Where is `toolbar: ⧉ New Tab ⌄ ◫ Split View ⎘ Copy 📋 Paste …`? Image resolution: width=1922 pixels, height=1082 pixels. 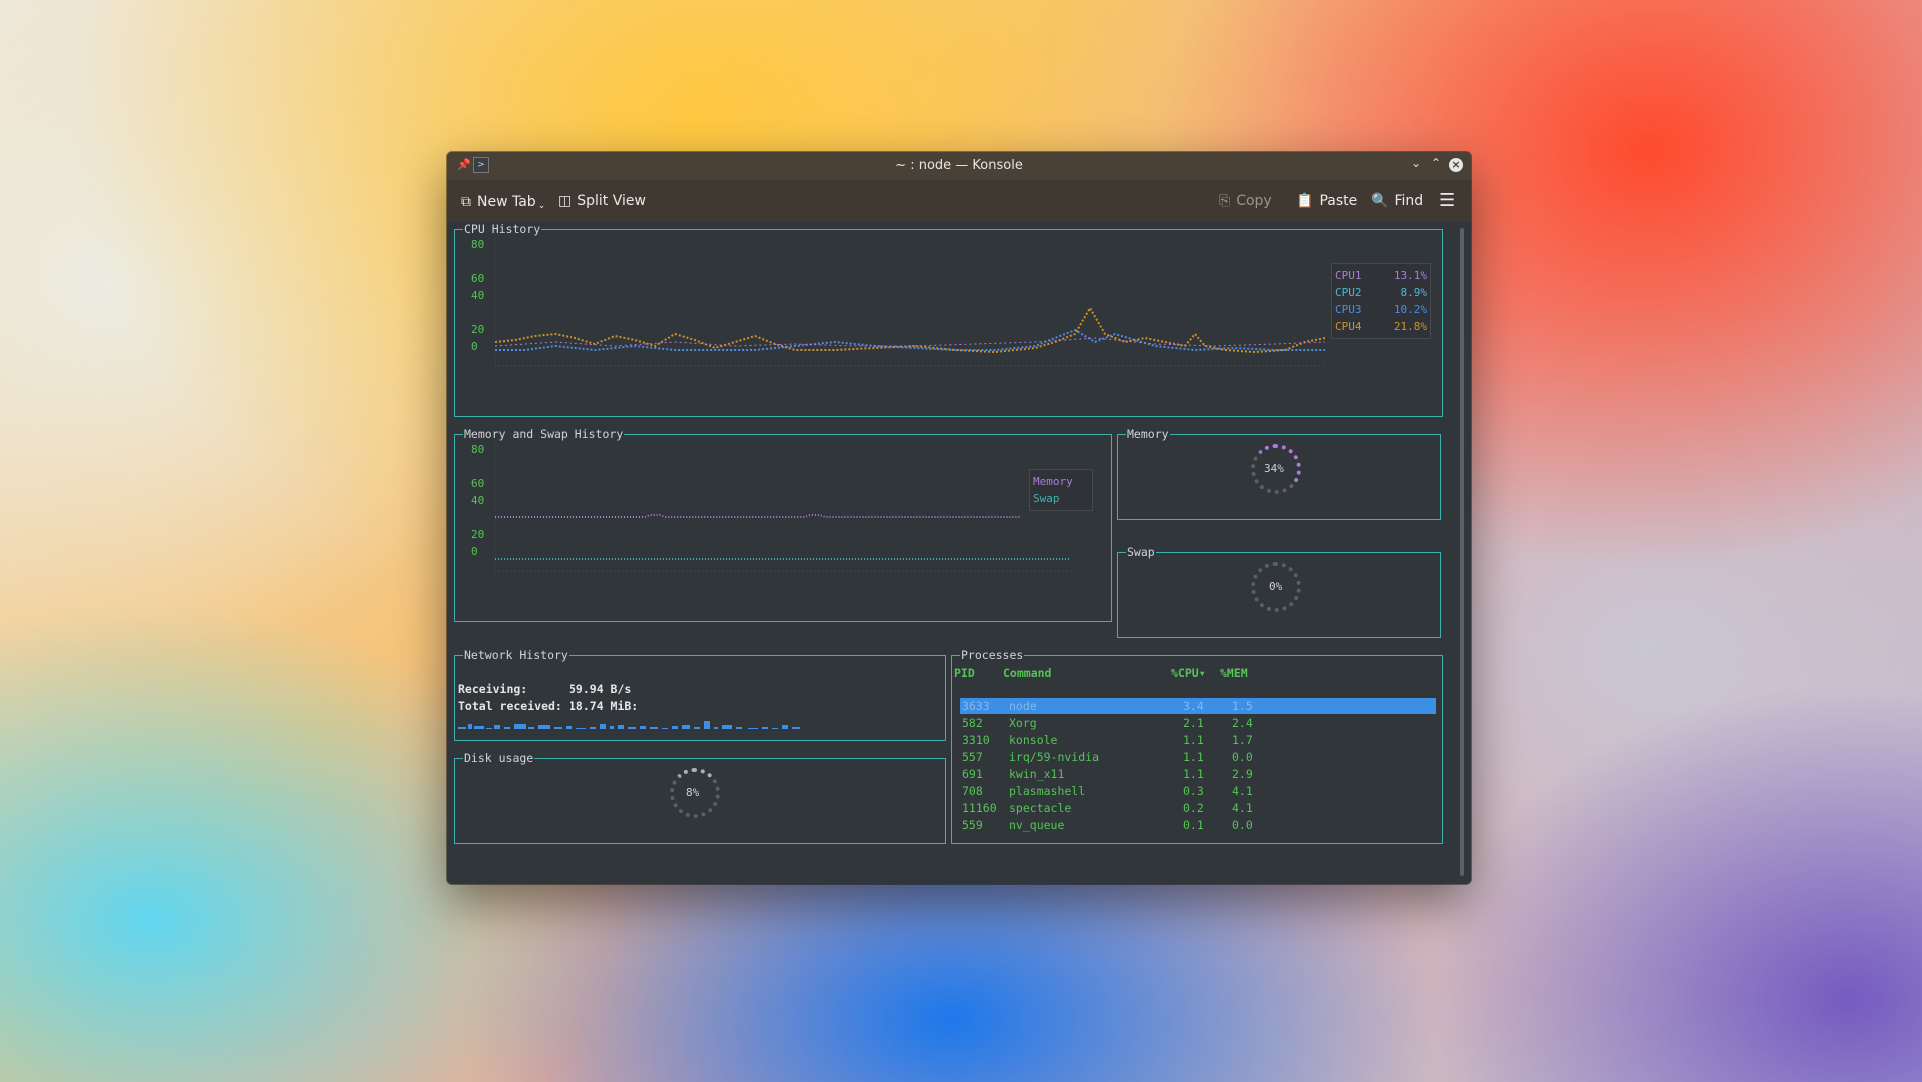 toolbar: ⧉ New Tab ⌄ ◫ Split View ⎘ Copy 📋 Paste … is located at coordinates (959, 201).